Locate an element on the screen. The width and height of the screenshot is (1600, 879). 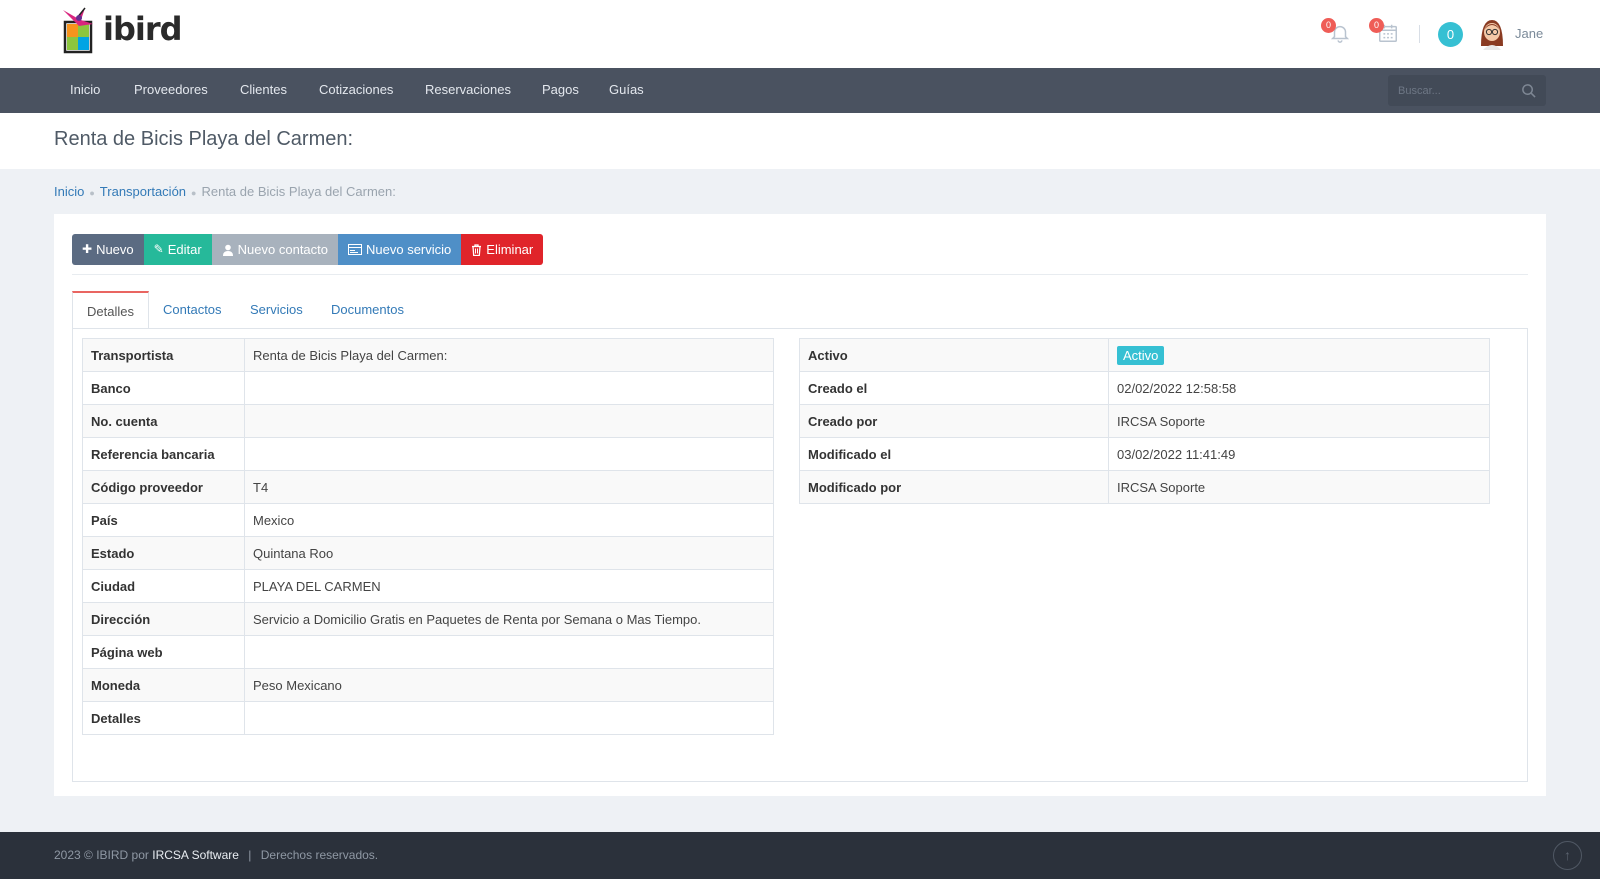
search-icon is located at coordinates (1528, 90).